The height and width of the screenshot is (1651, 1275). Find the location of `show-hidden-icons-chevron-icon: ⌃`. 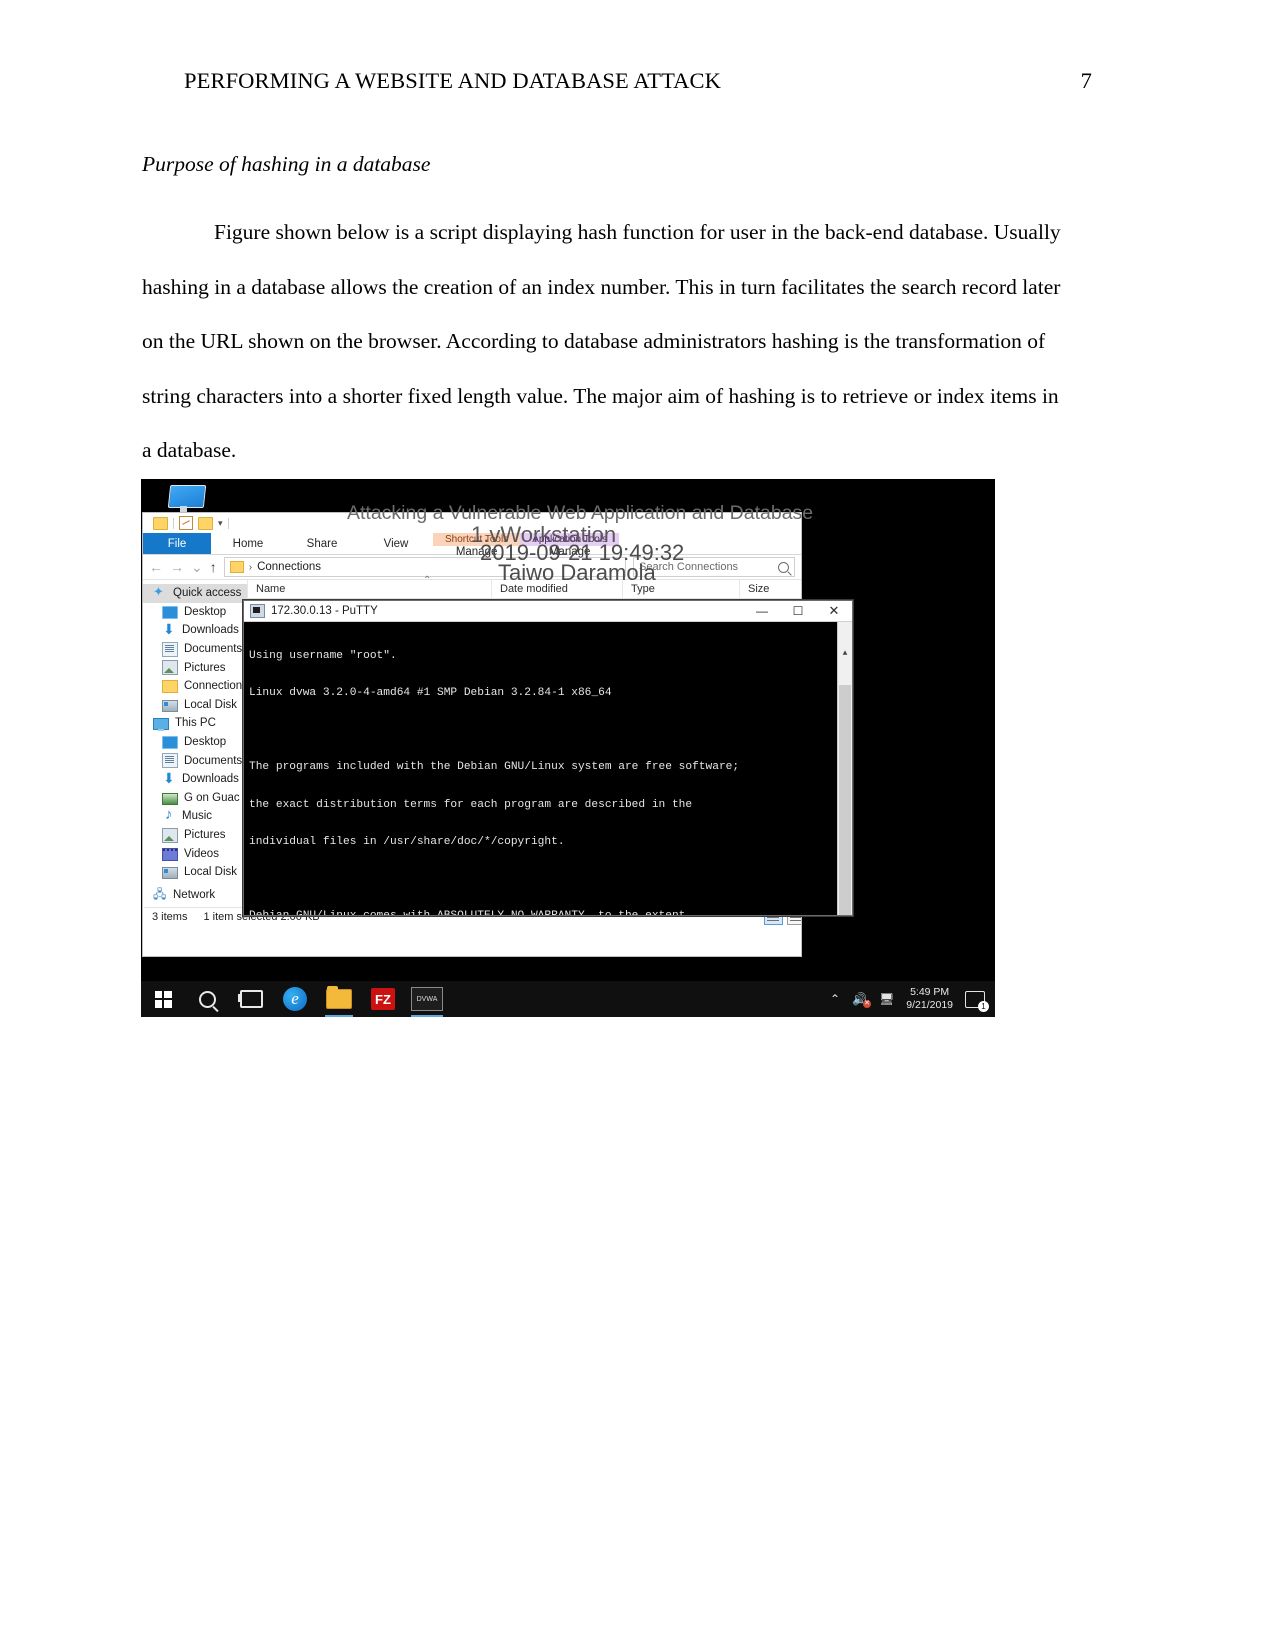

show-hidden-icons-chevron-icon: ⌃ is located at coordinates (835, 999).